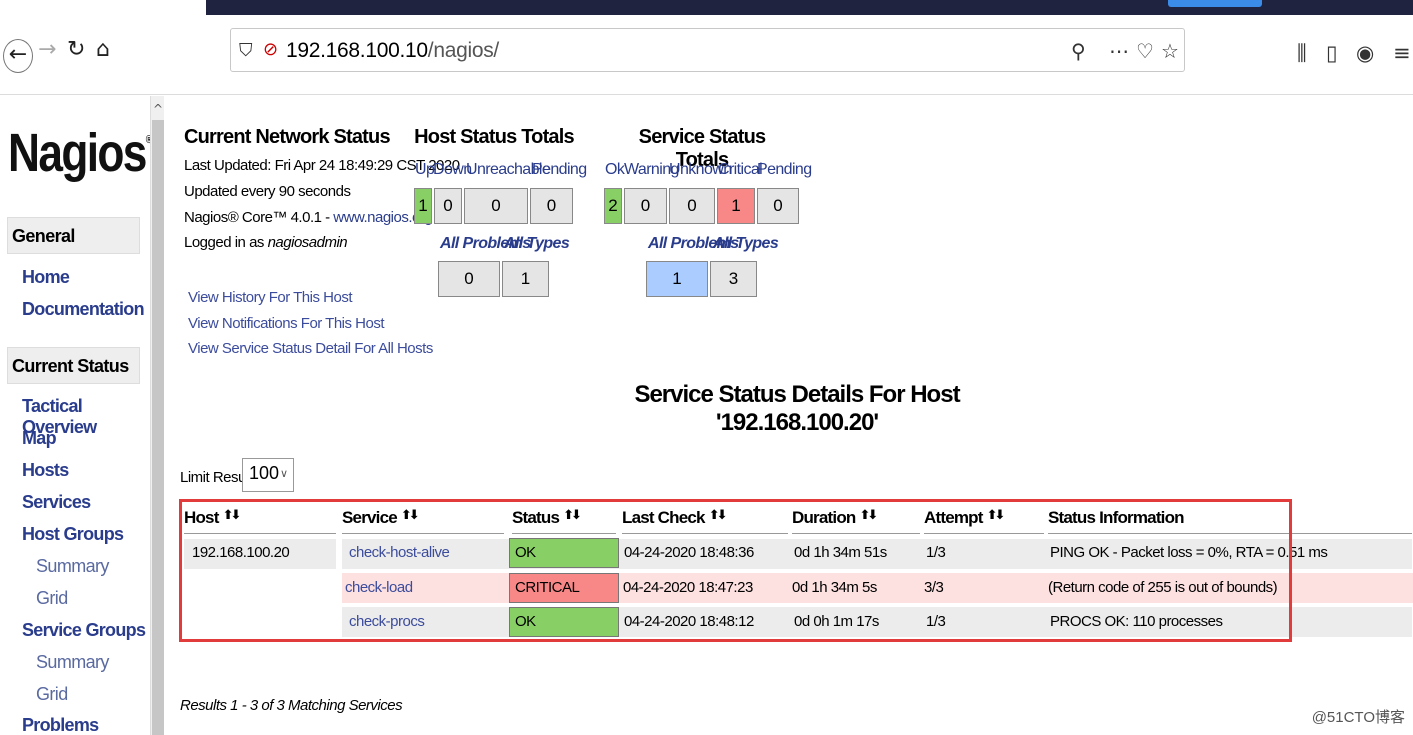  I want to click on network-status-title: Current Network Status, so click(287, 137).